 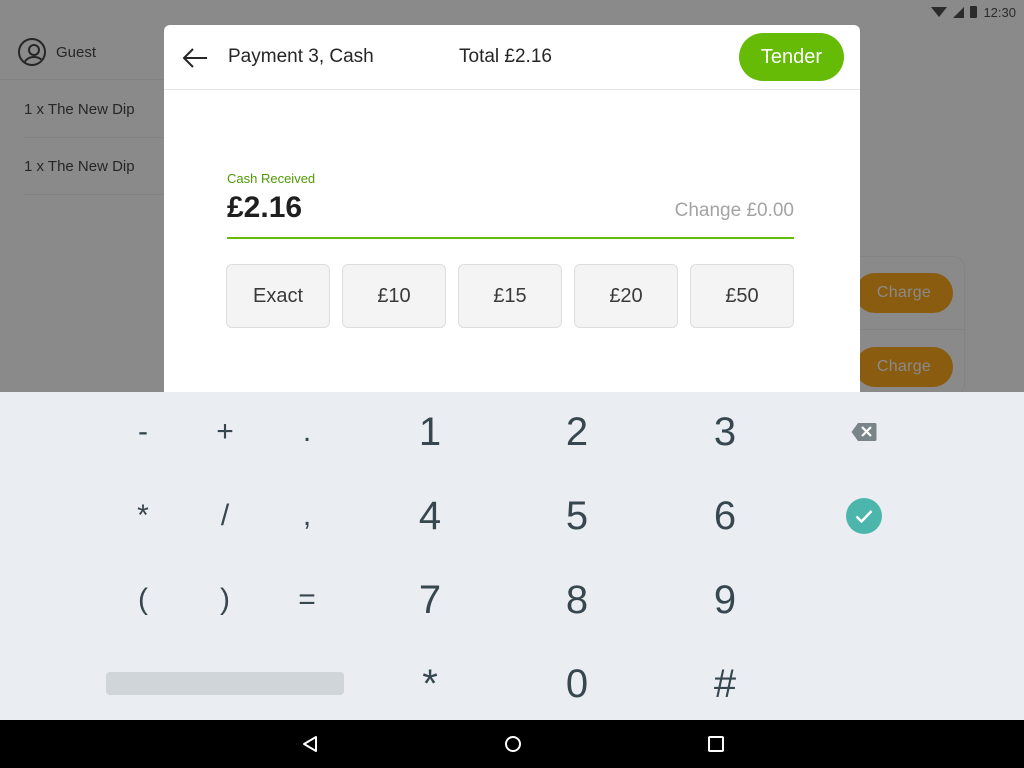 I want to click on modal-title: Payment 3, Cash, so click(x=301, y=56).